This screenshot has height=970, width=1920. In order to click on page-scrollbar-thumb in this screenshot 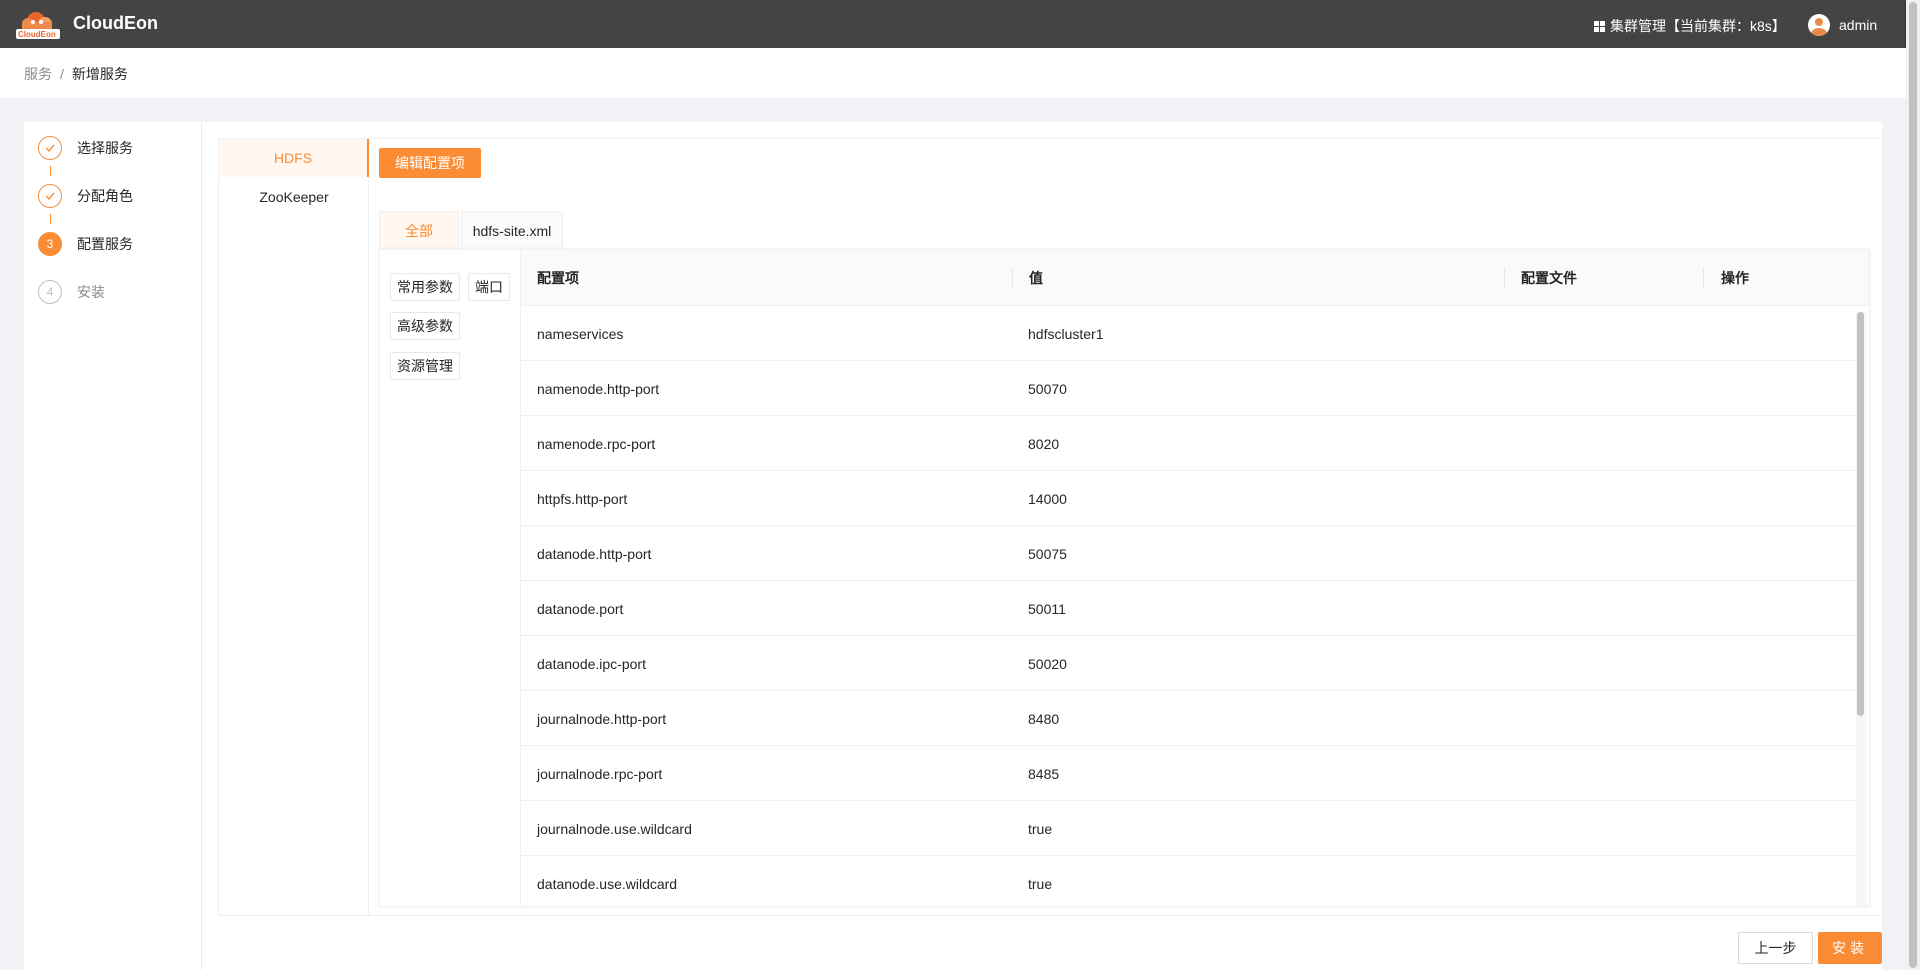, I will do `click(1913, 485)`.